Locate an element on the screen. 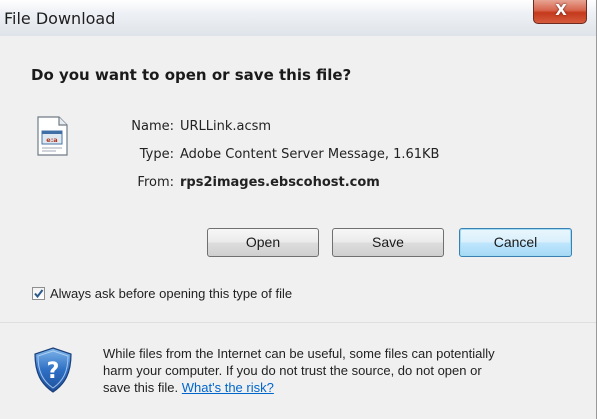 The width and height of the screenshot is (597, 419). always-ask-checkbox is located at coordinates (38, 293).